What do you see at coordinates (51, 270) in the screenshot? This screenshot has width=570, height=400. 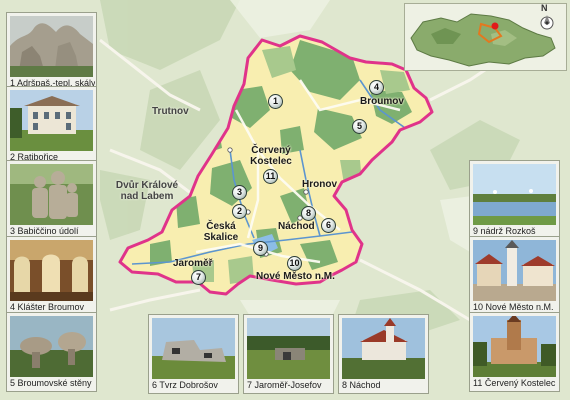 I see `photo-klaster-broumov` at bounding box center [51, 270].